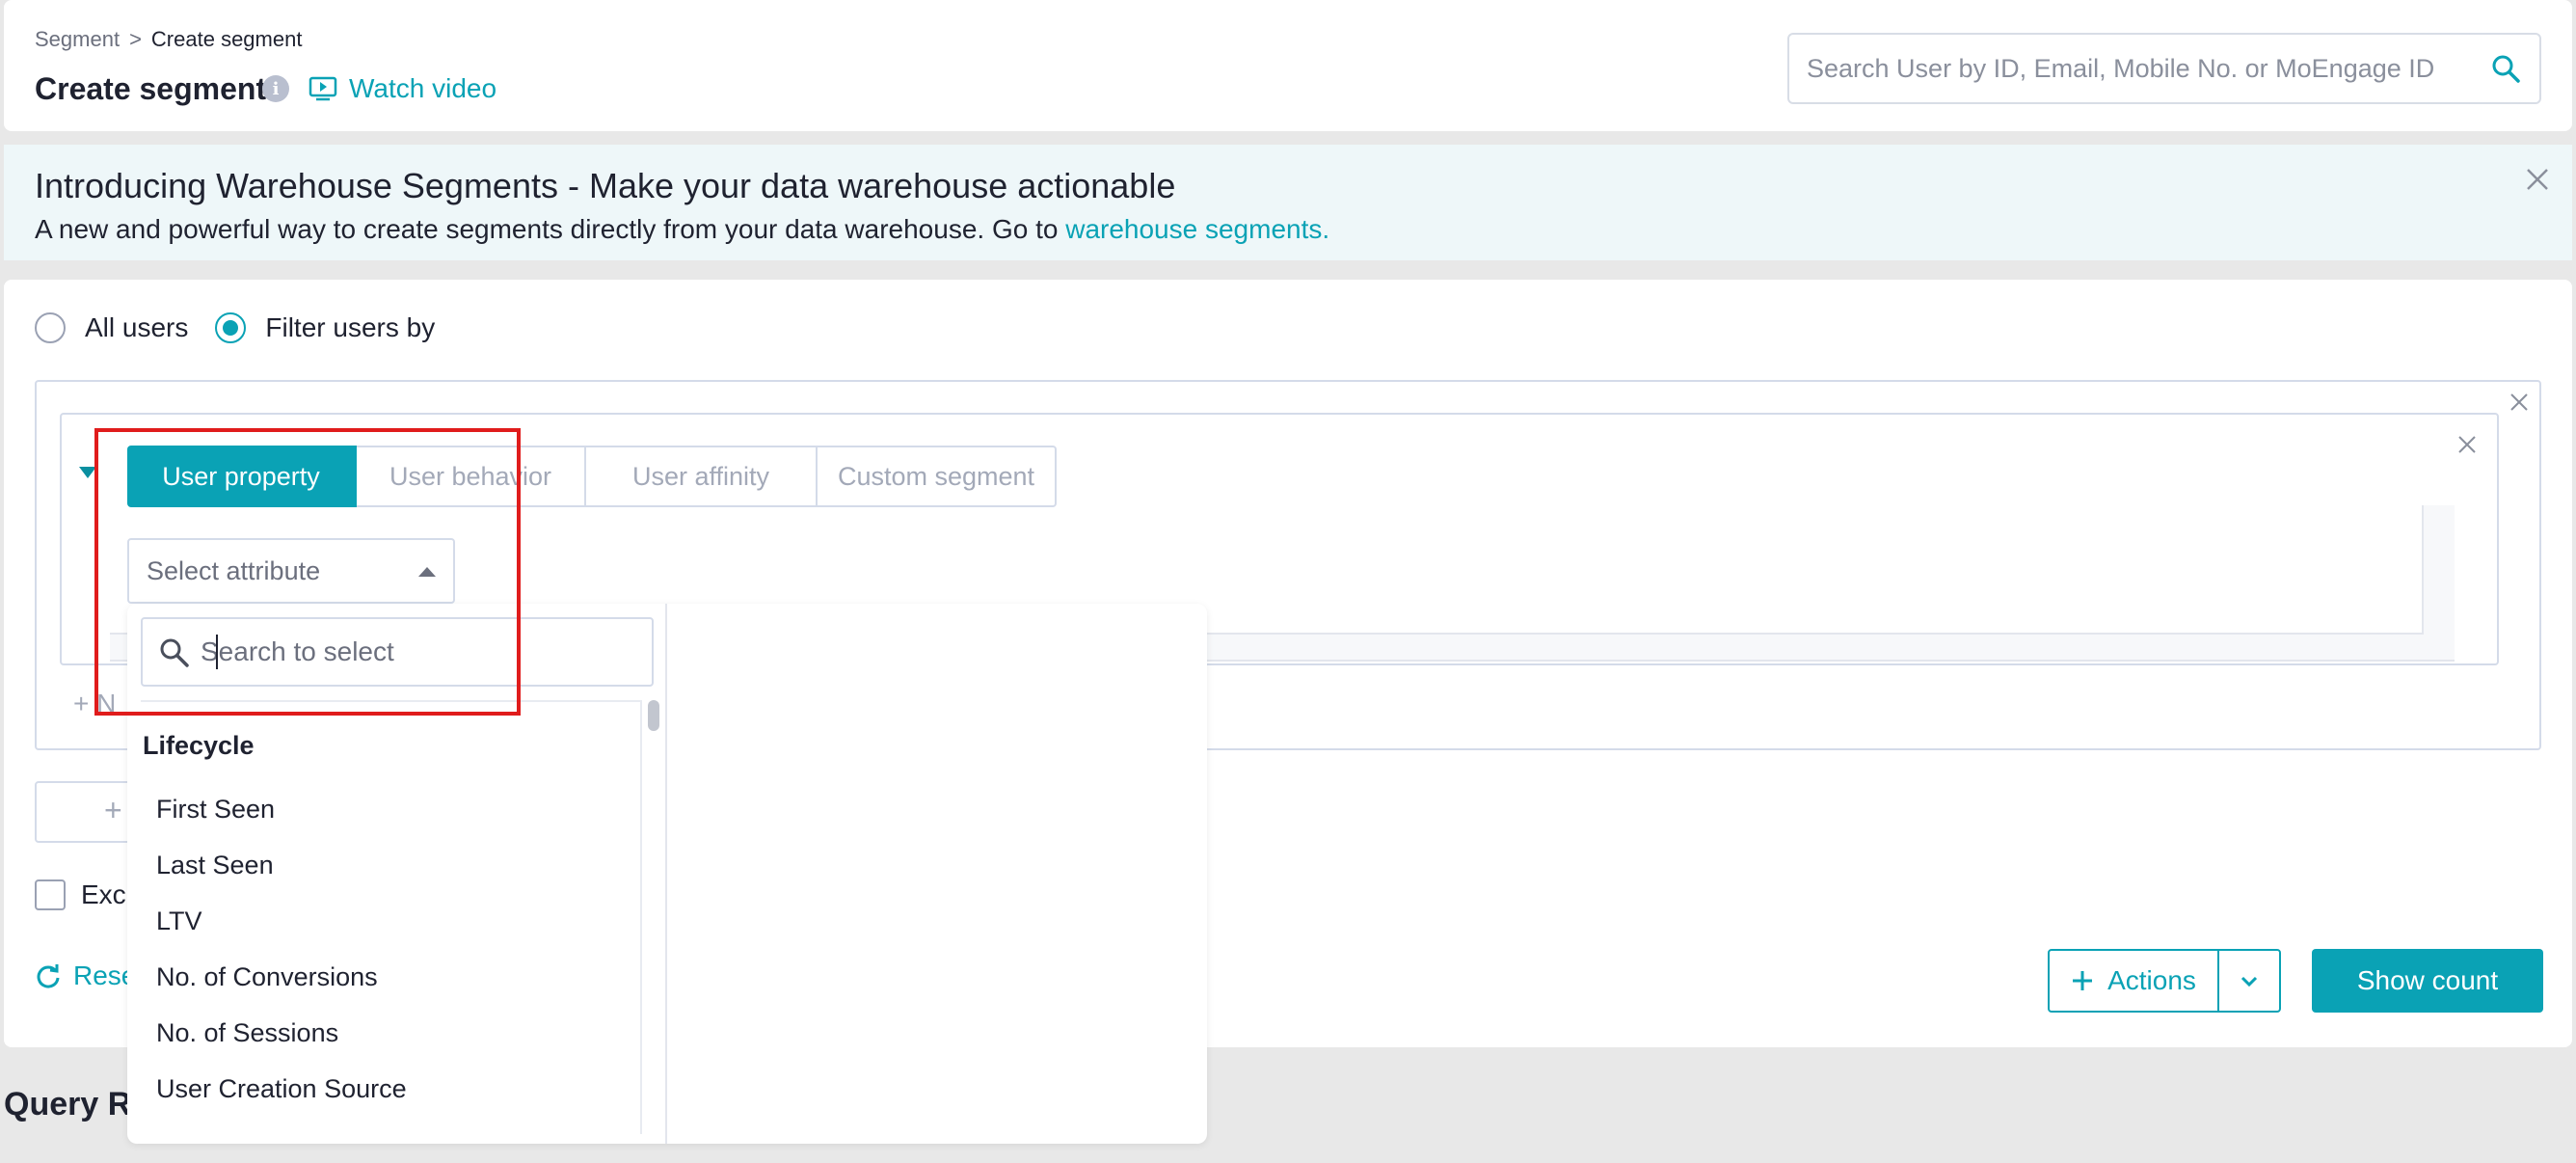 The height and width of the screenshot is (1163, 2576). Describe the element at coordinates (227, 39) in the screenshot. I see `breadcrumb-current: Create segment` at that location.